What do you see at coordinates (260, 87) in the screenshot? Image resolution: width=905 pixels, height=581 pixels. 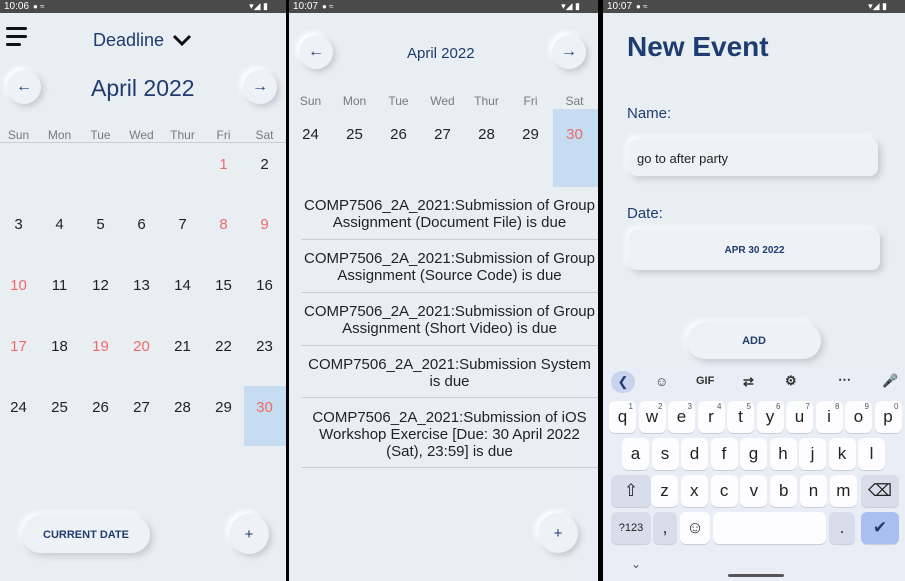 I see `next-month-button: →` at bounding box center [260, 87].